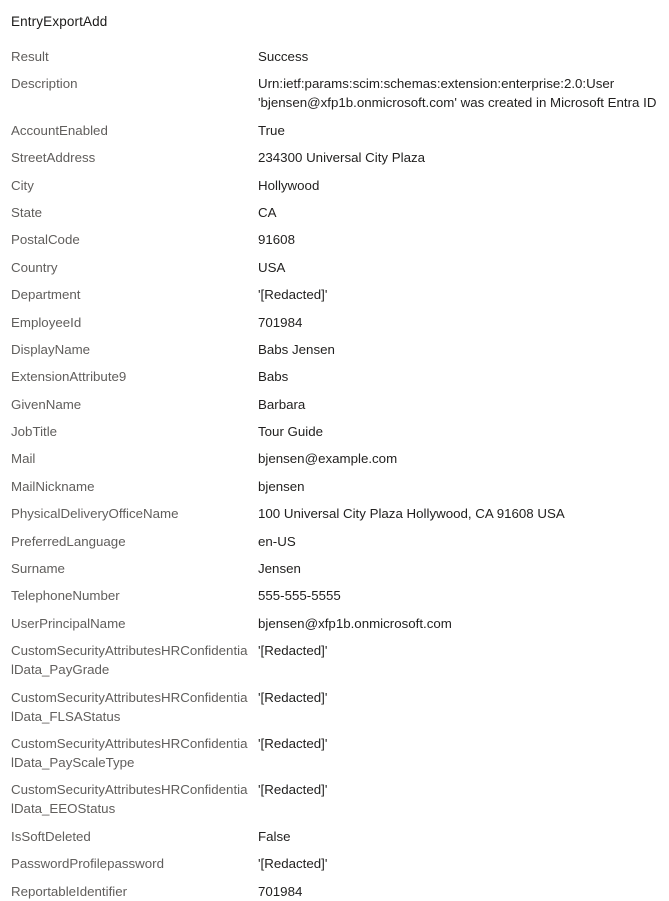  I want to click on property-value: Babs Jensen, so click(296, 349).